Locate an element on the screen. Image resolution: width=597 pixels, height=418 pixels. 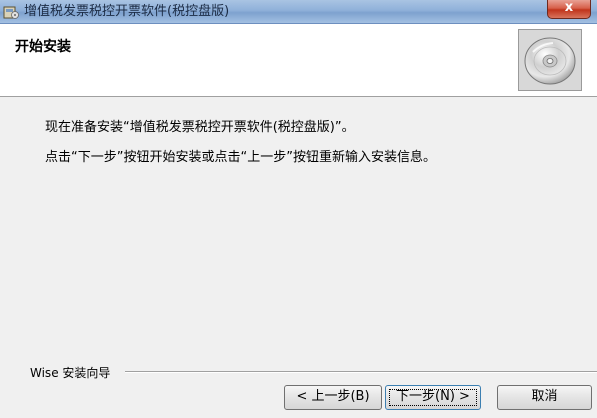
title-bar: 增值税发票税控开票软件(税控盘版) x is located at coordinates (298, 12).